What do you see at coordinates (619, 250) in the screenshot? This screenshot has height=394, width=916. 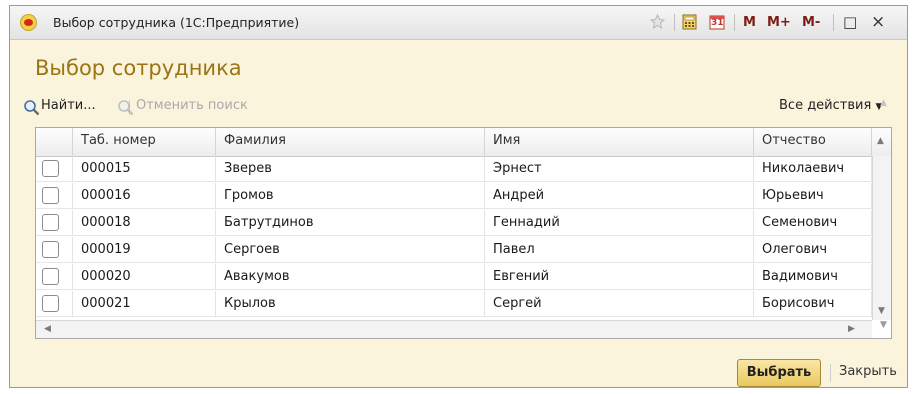 I see `cell-first-name: Павел` at bounding box center [619, 250].